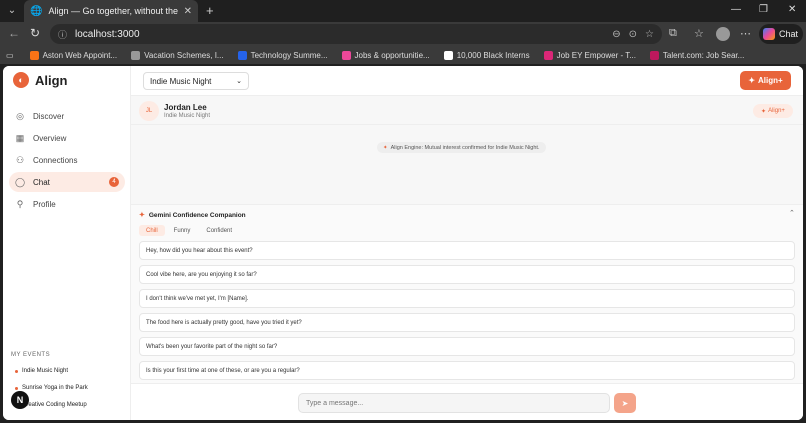  What do you see at coordinates (21, 80) in the screenshot?
I see `align-logo-icon: ◐` at bounding box center [21, 80].